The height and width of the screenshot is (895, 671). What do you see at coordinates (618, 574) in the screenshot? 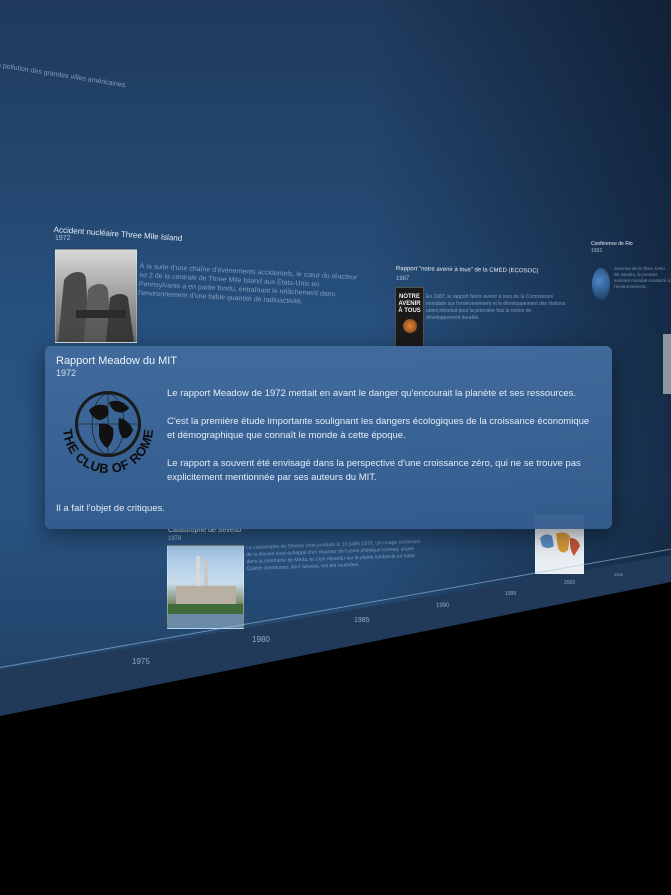
I see `axis-tick-label: 2005` at bounding box center [618, 574].